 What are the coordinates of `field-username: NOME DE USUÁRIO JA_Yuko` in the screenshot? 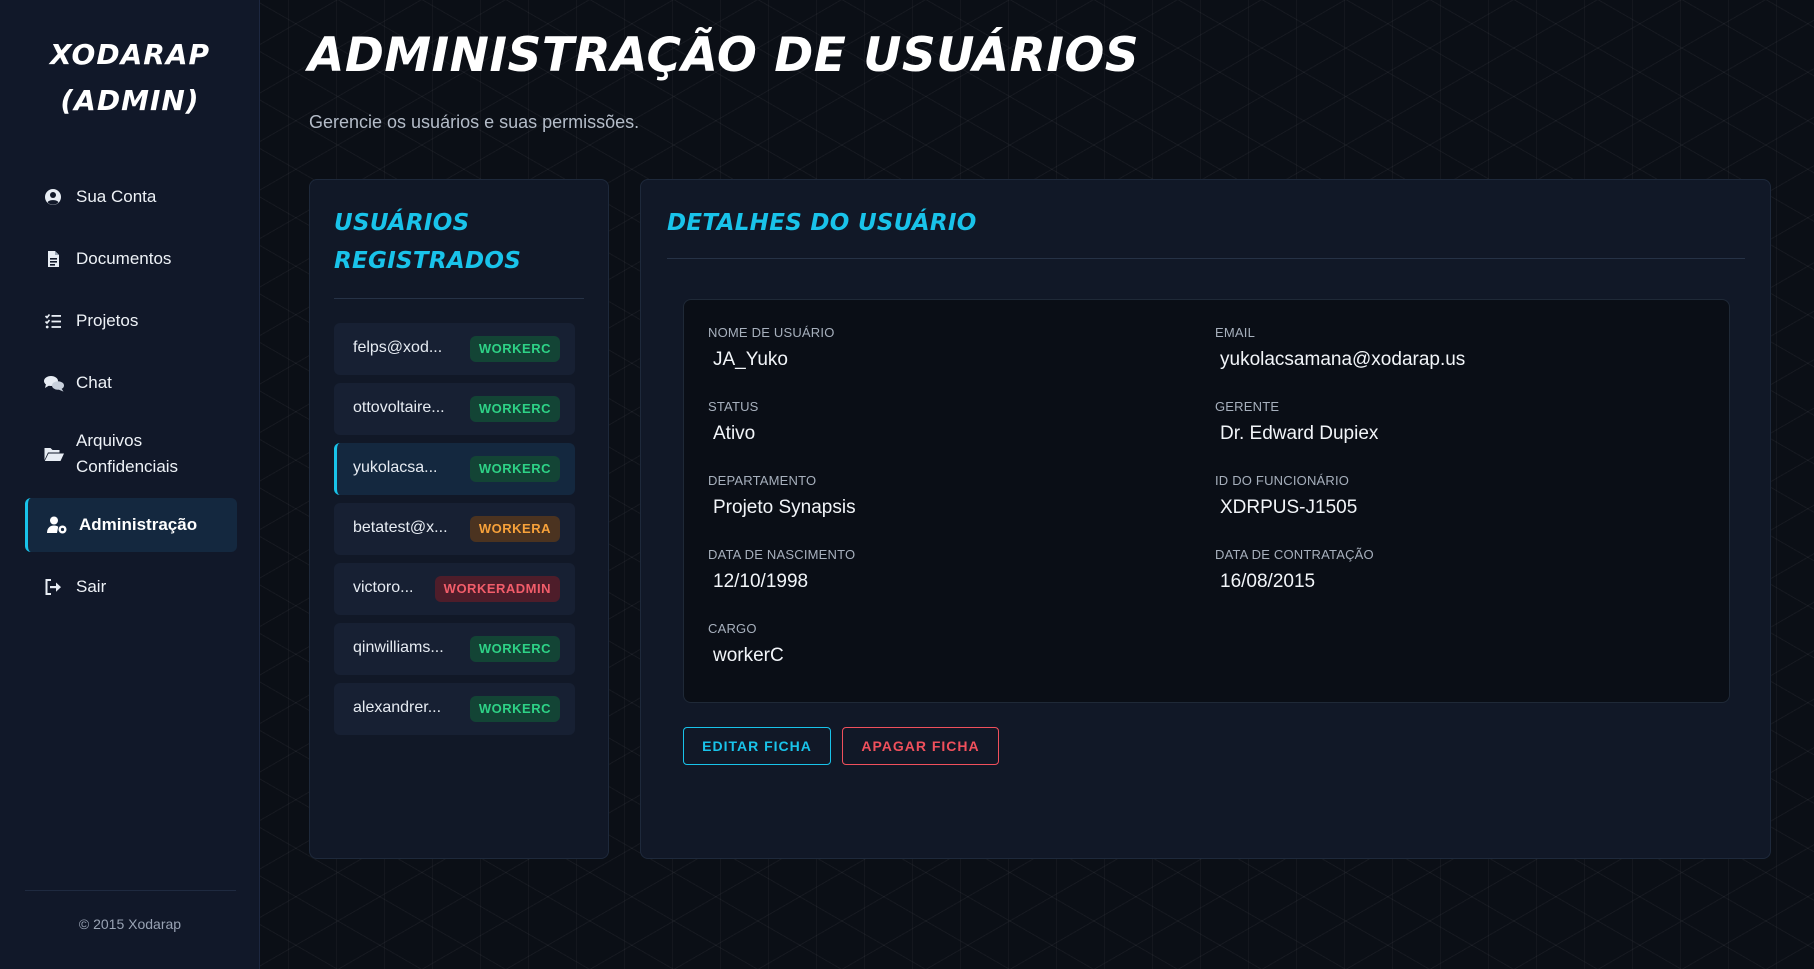 It's located at (771, 348).